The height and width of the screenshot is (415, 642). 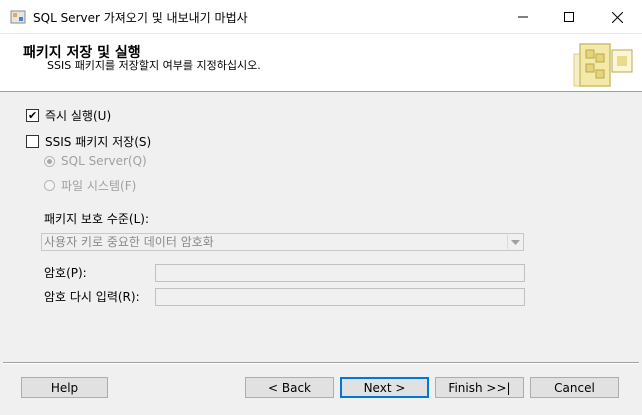 I want to click on back-button: < Back, so click(x=289, y=387).